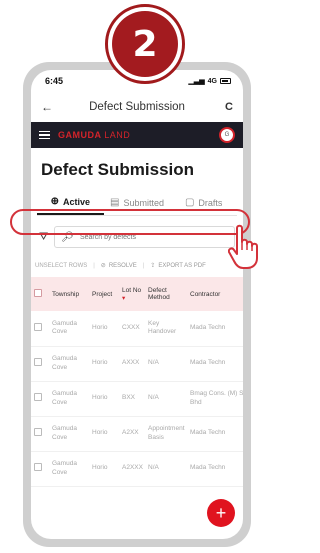  I want to click on unselect-rows-button: UNSELECT ROWS, so click(61, 266).